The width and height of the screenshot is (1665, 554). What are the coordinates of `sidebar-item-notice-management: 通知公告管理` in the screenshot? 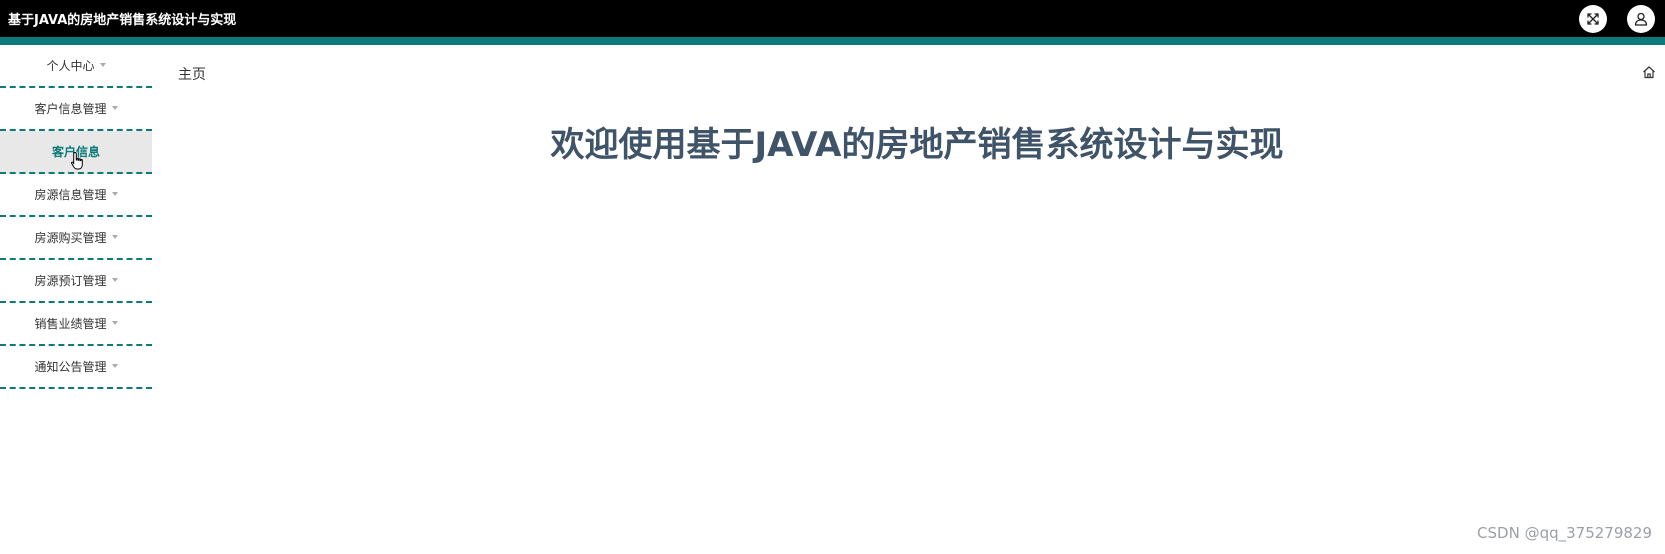 It's located at (76, 367).